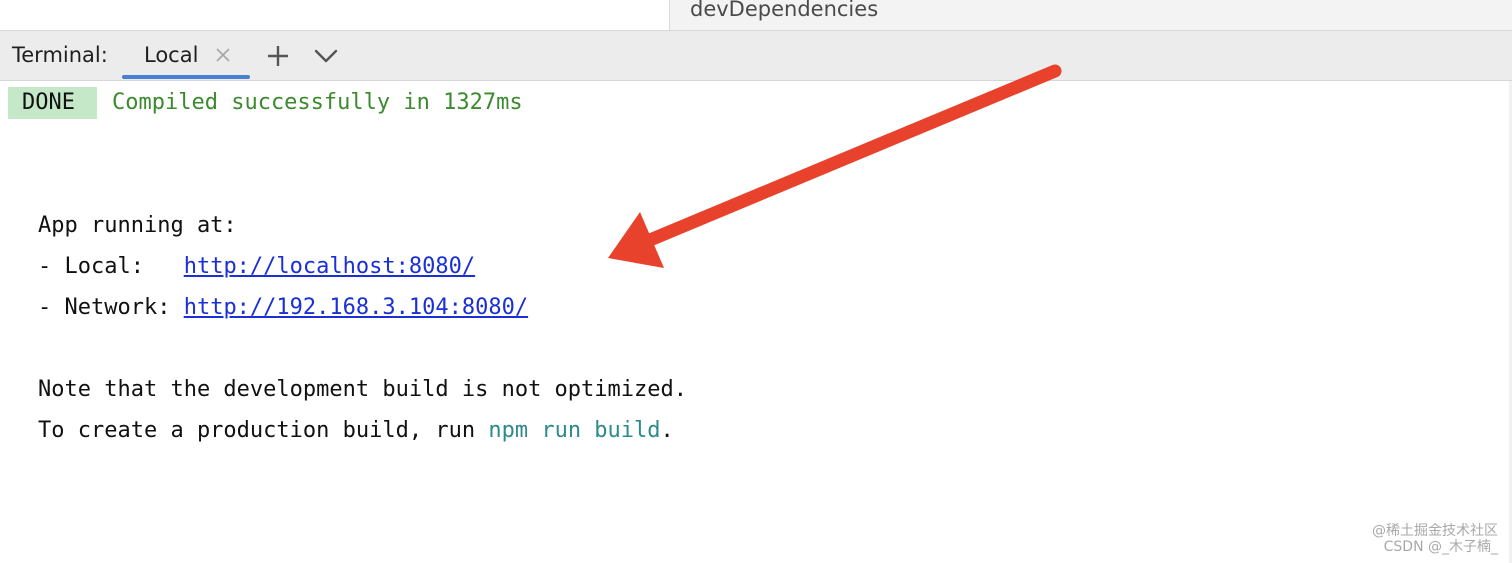 Image resolution: width=1512 pixels, height=563 pixels. What do you see at coordinates (784, 10) in the screenshot?
I see `editor-tab-label: devDependencies` at bounding box center [784, 10].